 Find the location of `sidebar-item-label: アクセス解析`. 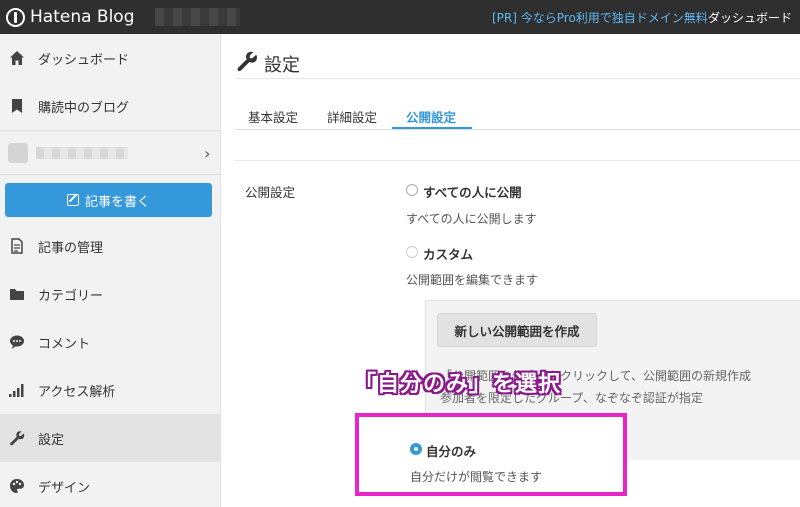

sidebar-item-label: アクセス解析 is located at coordinates (77, 392).